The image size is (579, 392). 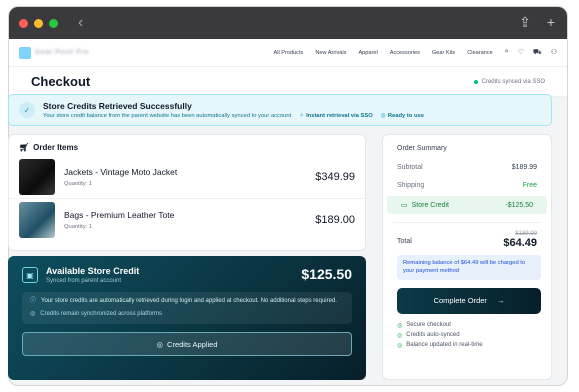 I want to click on order-items-heading: 🛒︎ Order Items, so click(x=187, y=145).